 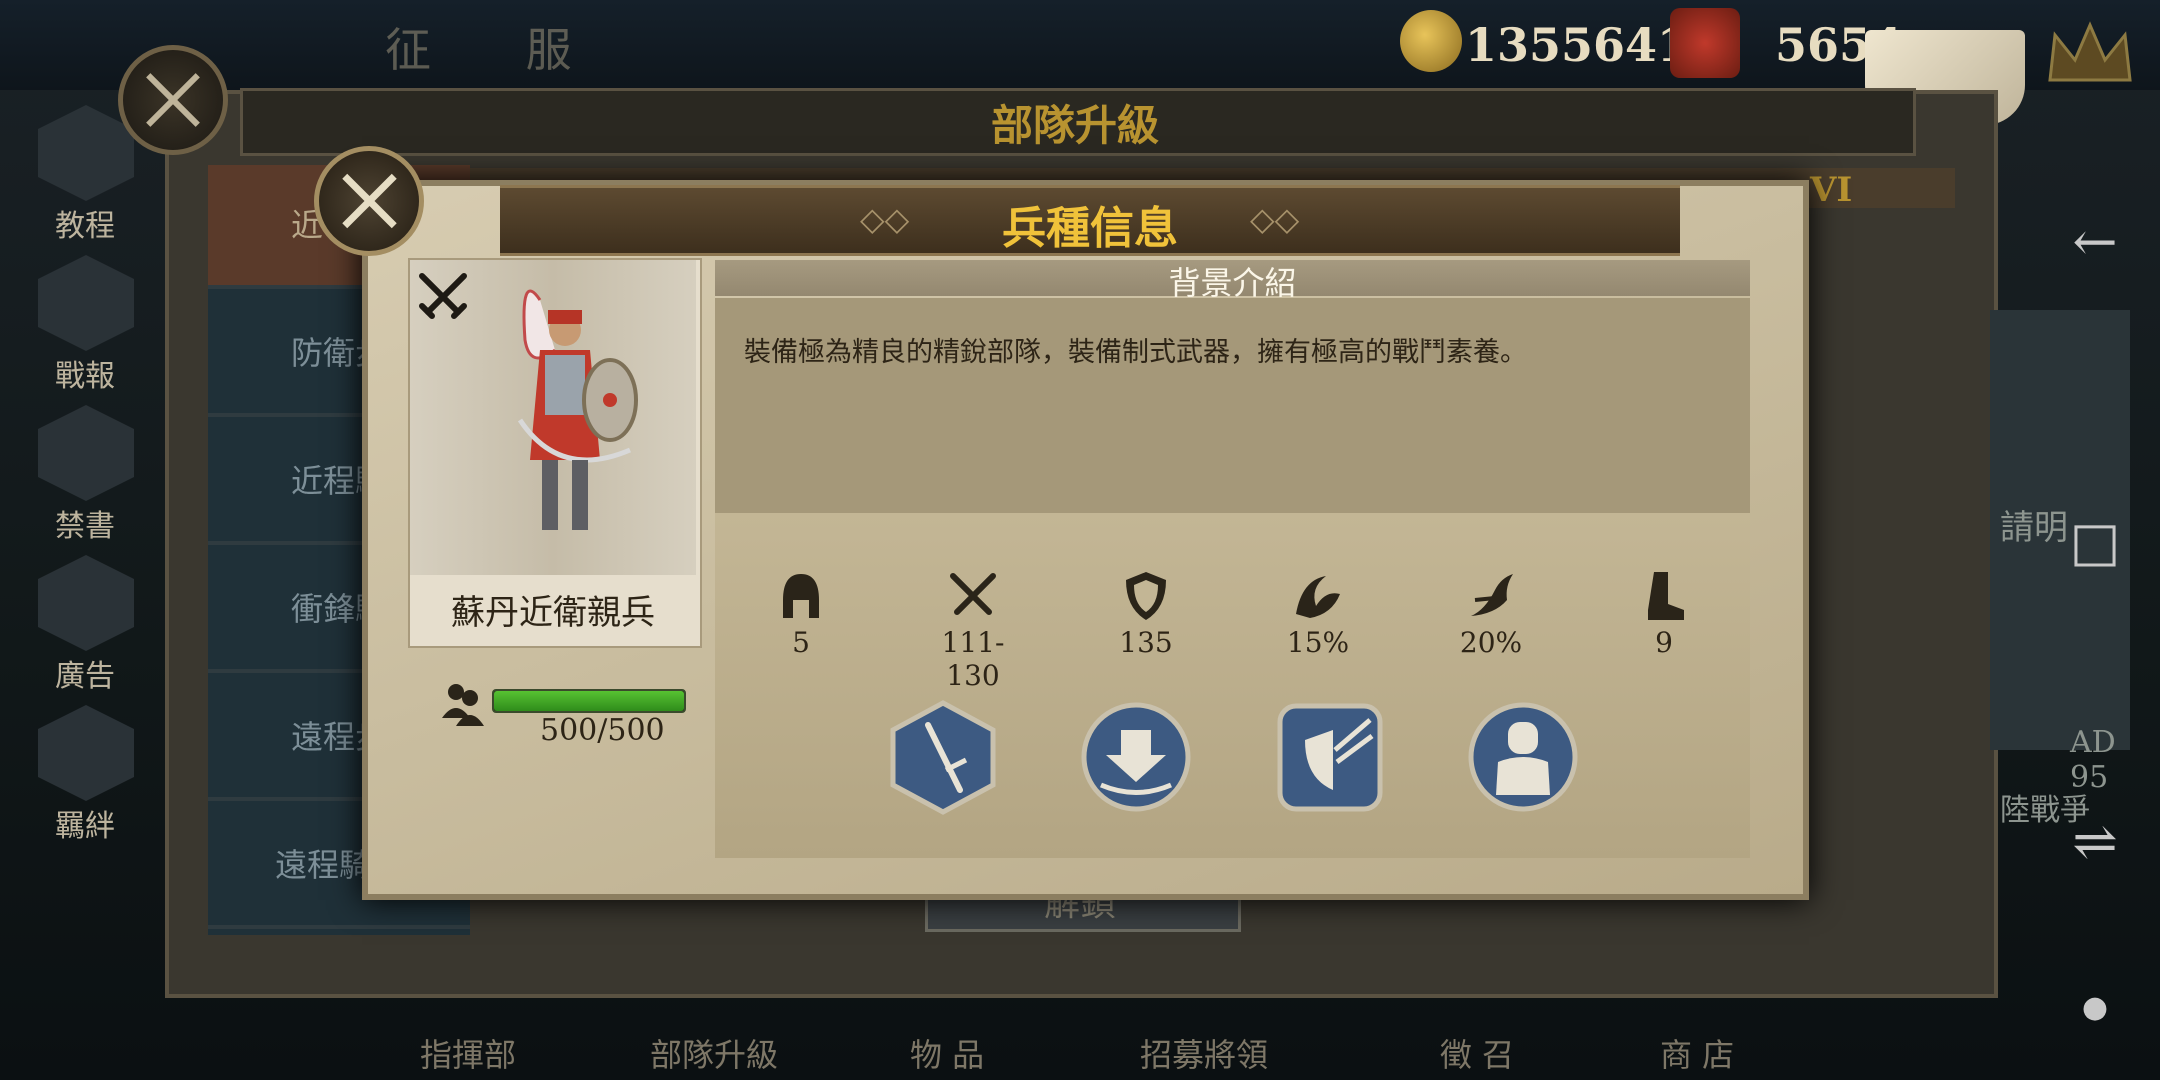 I want to click on handshake-icon, so click(x=86, y=753).